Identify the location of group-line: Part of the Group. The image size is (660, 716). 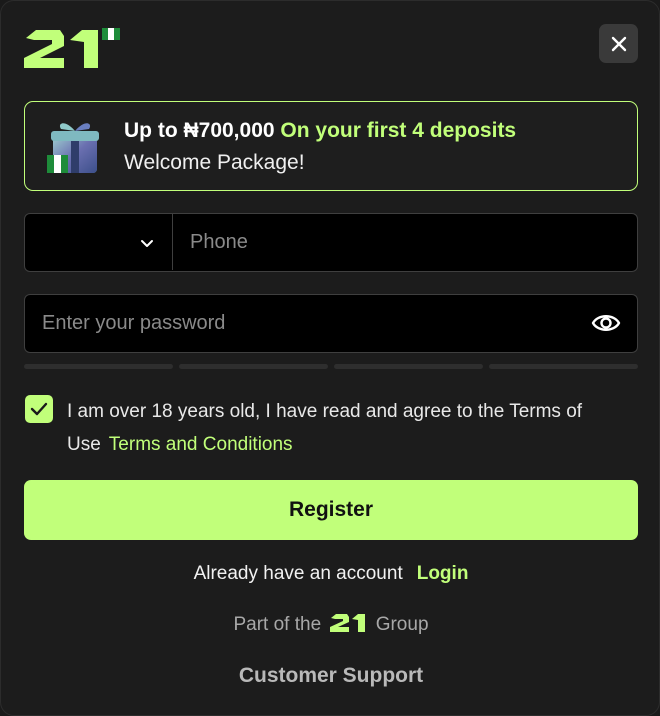
(330, 624).